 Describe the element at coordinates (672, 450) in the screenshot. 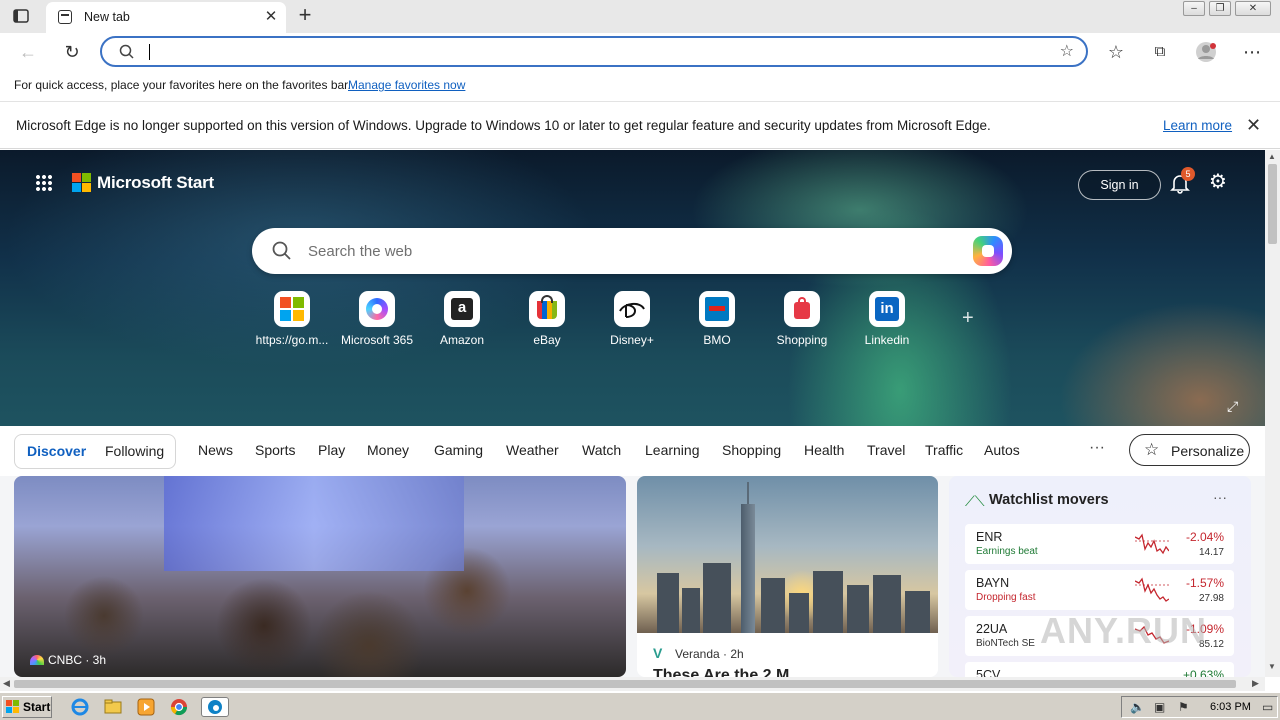

I see `nav-learning: Learning` at that location.